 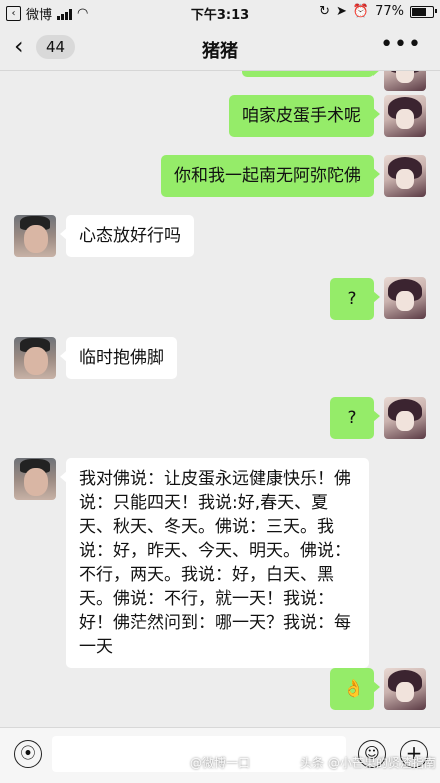 What do you see at coordinates (215, 551) in the screenshot?
I see `message-line: 说：好，昨天、今天、明天。佛说：` at bounding box center [215, 551].